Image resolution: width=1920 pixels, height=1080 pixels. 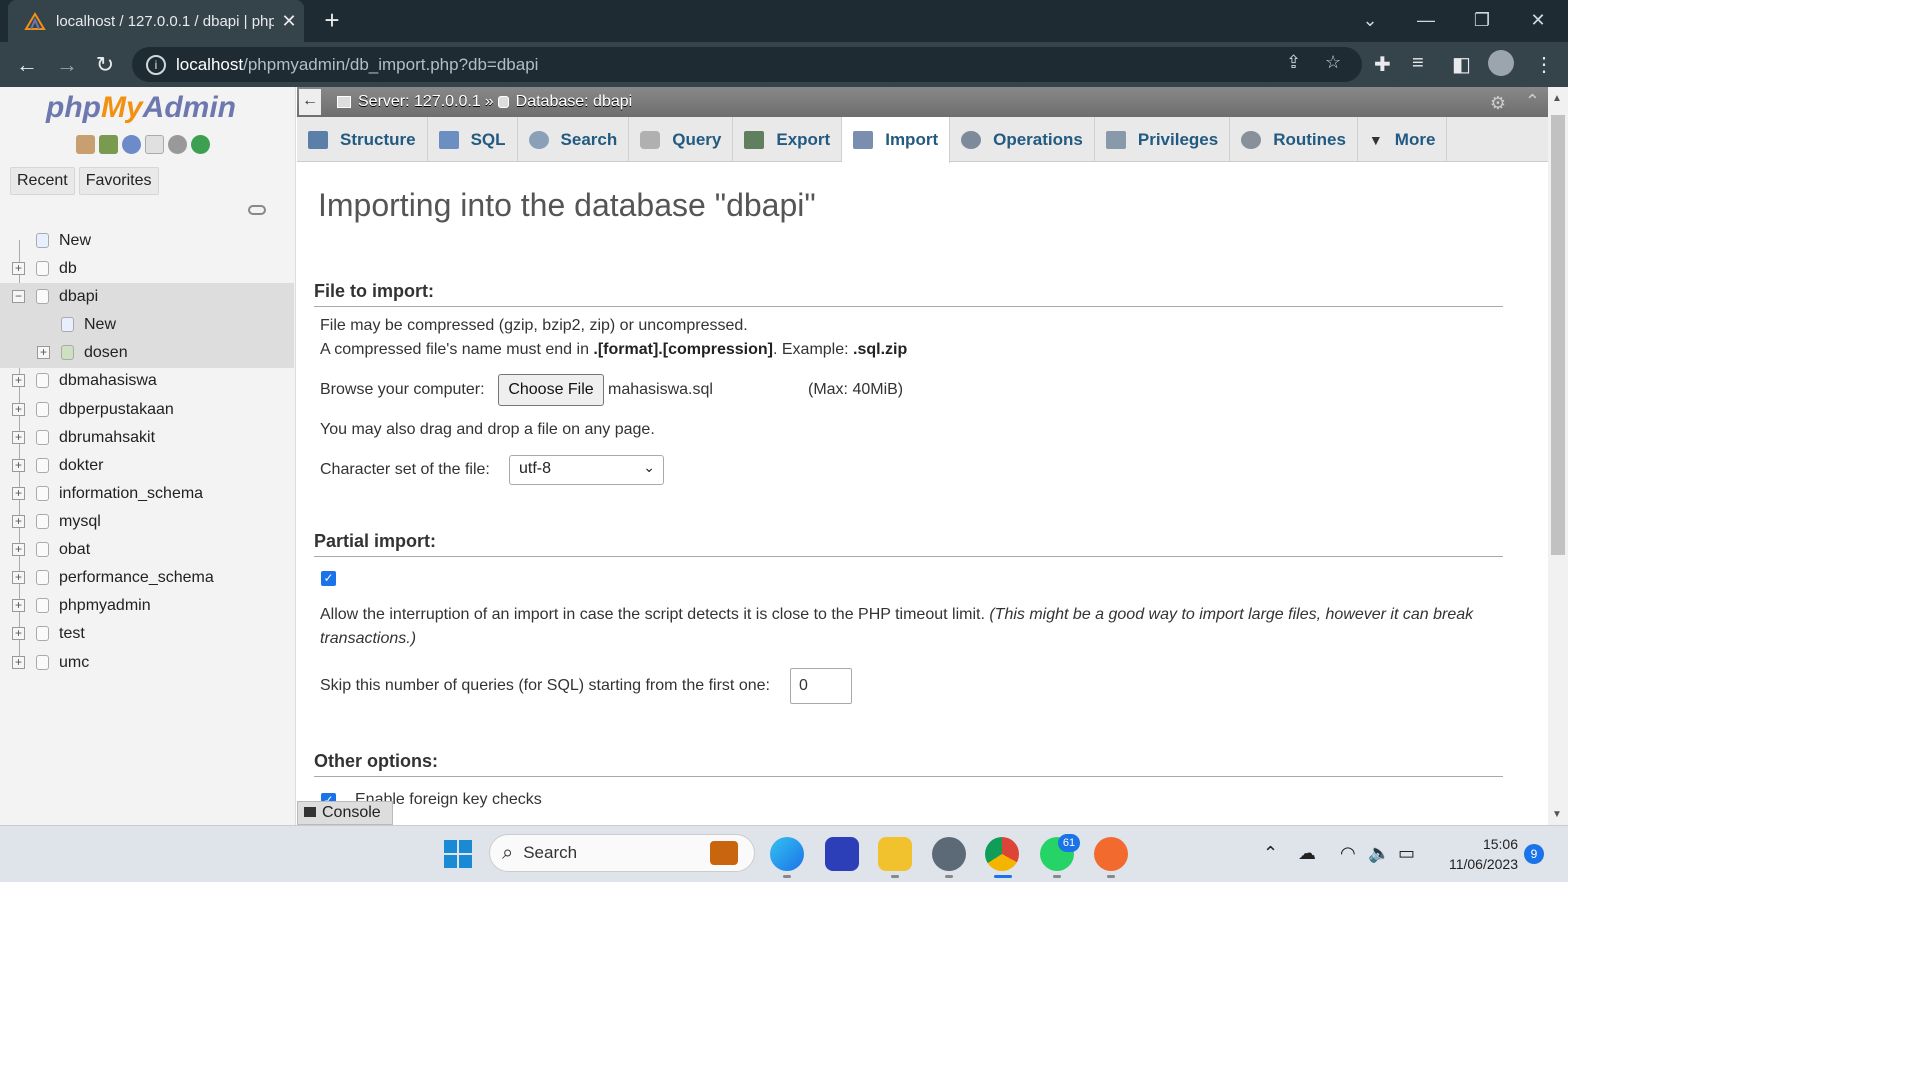 I want to click on reload-navigation-icon, so click(x=200, y=144).